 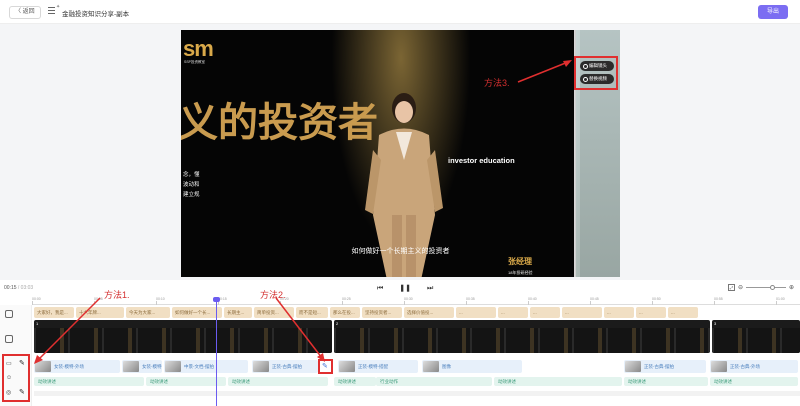 I want to click on ruler-tick: 00:45, so click(x=594, y=301).